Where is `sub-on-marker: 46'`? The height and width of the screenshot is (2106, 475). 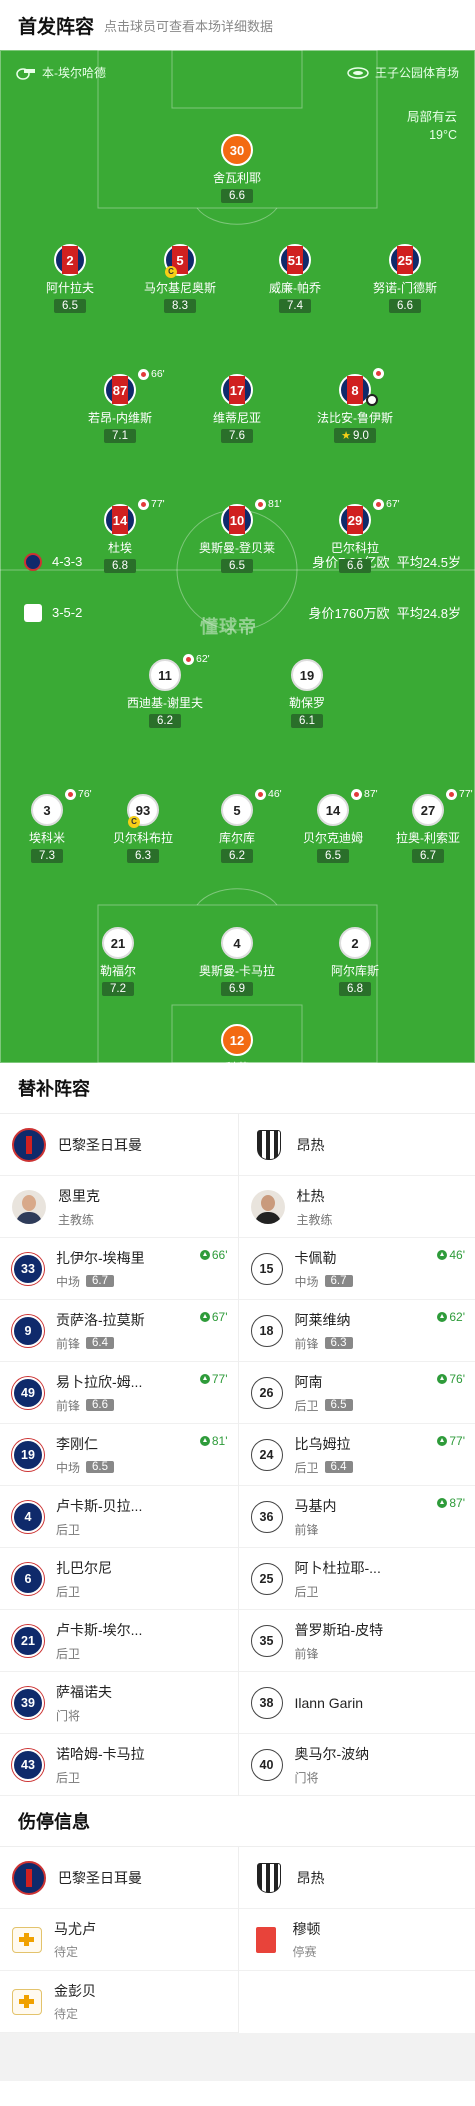 sub-on-marker: 46' is located at coordinates (451, 1255).